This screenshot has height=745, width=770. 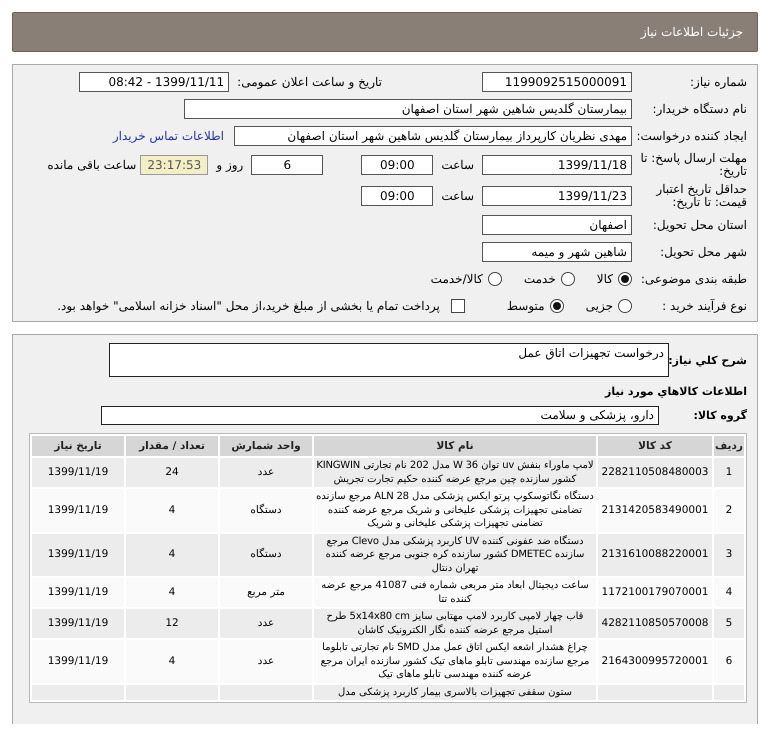 What do you see at coordinates (691, 32) in the screenshot?
I see `page-title: جزئیات اطلاعات نیاز` at bounding box center [691, 32].